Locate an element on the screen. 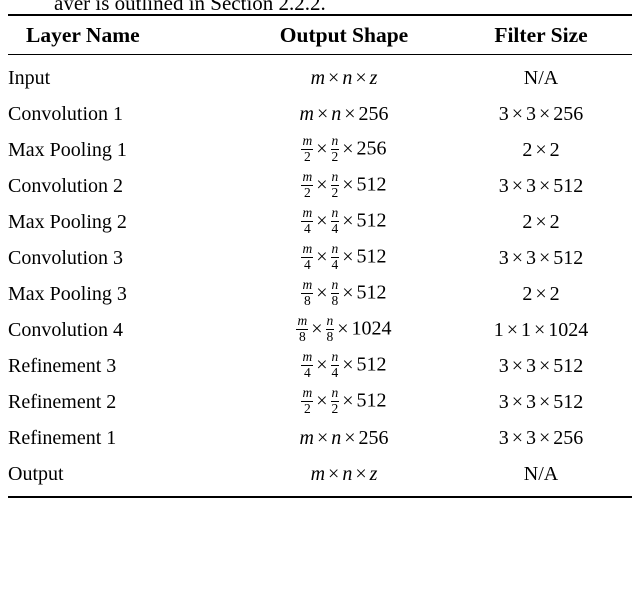  table-row: Convolution 2 m 2 × n 2 × 512 3 × 3 × 512 is located at coordinates (320, 186).